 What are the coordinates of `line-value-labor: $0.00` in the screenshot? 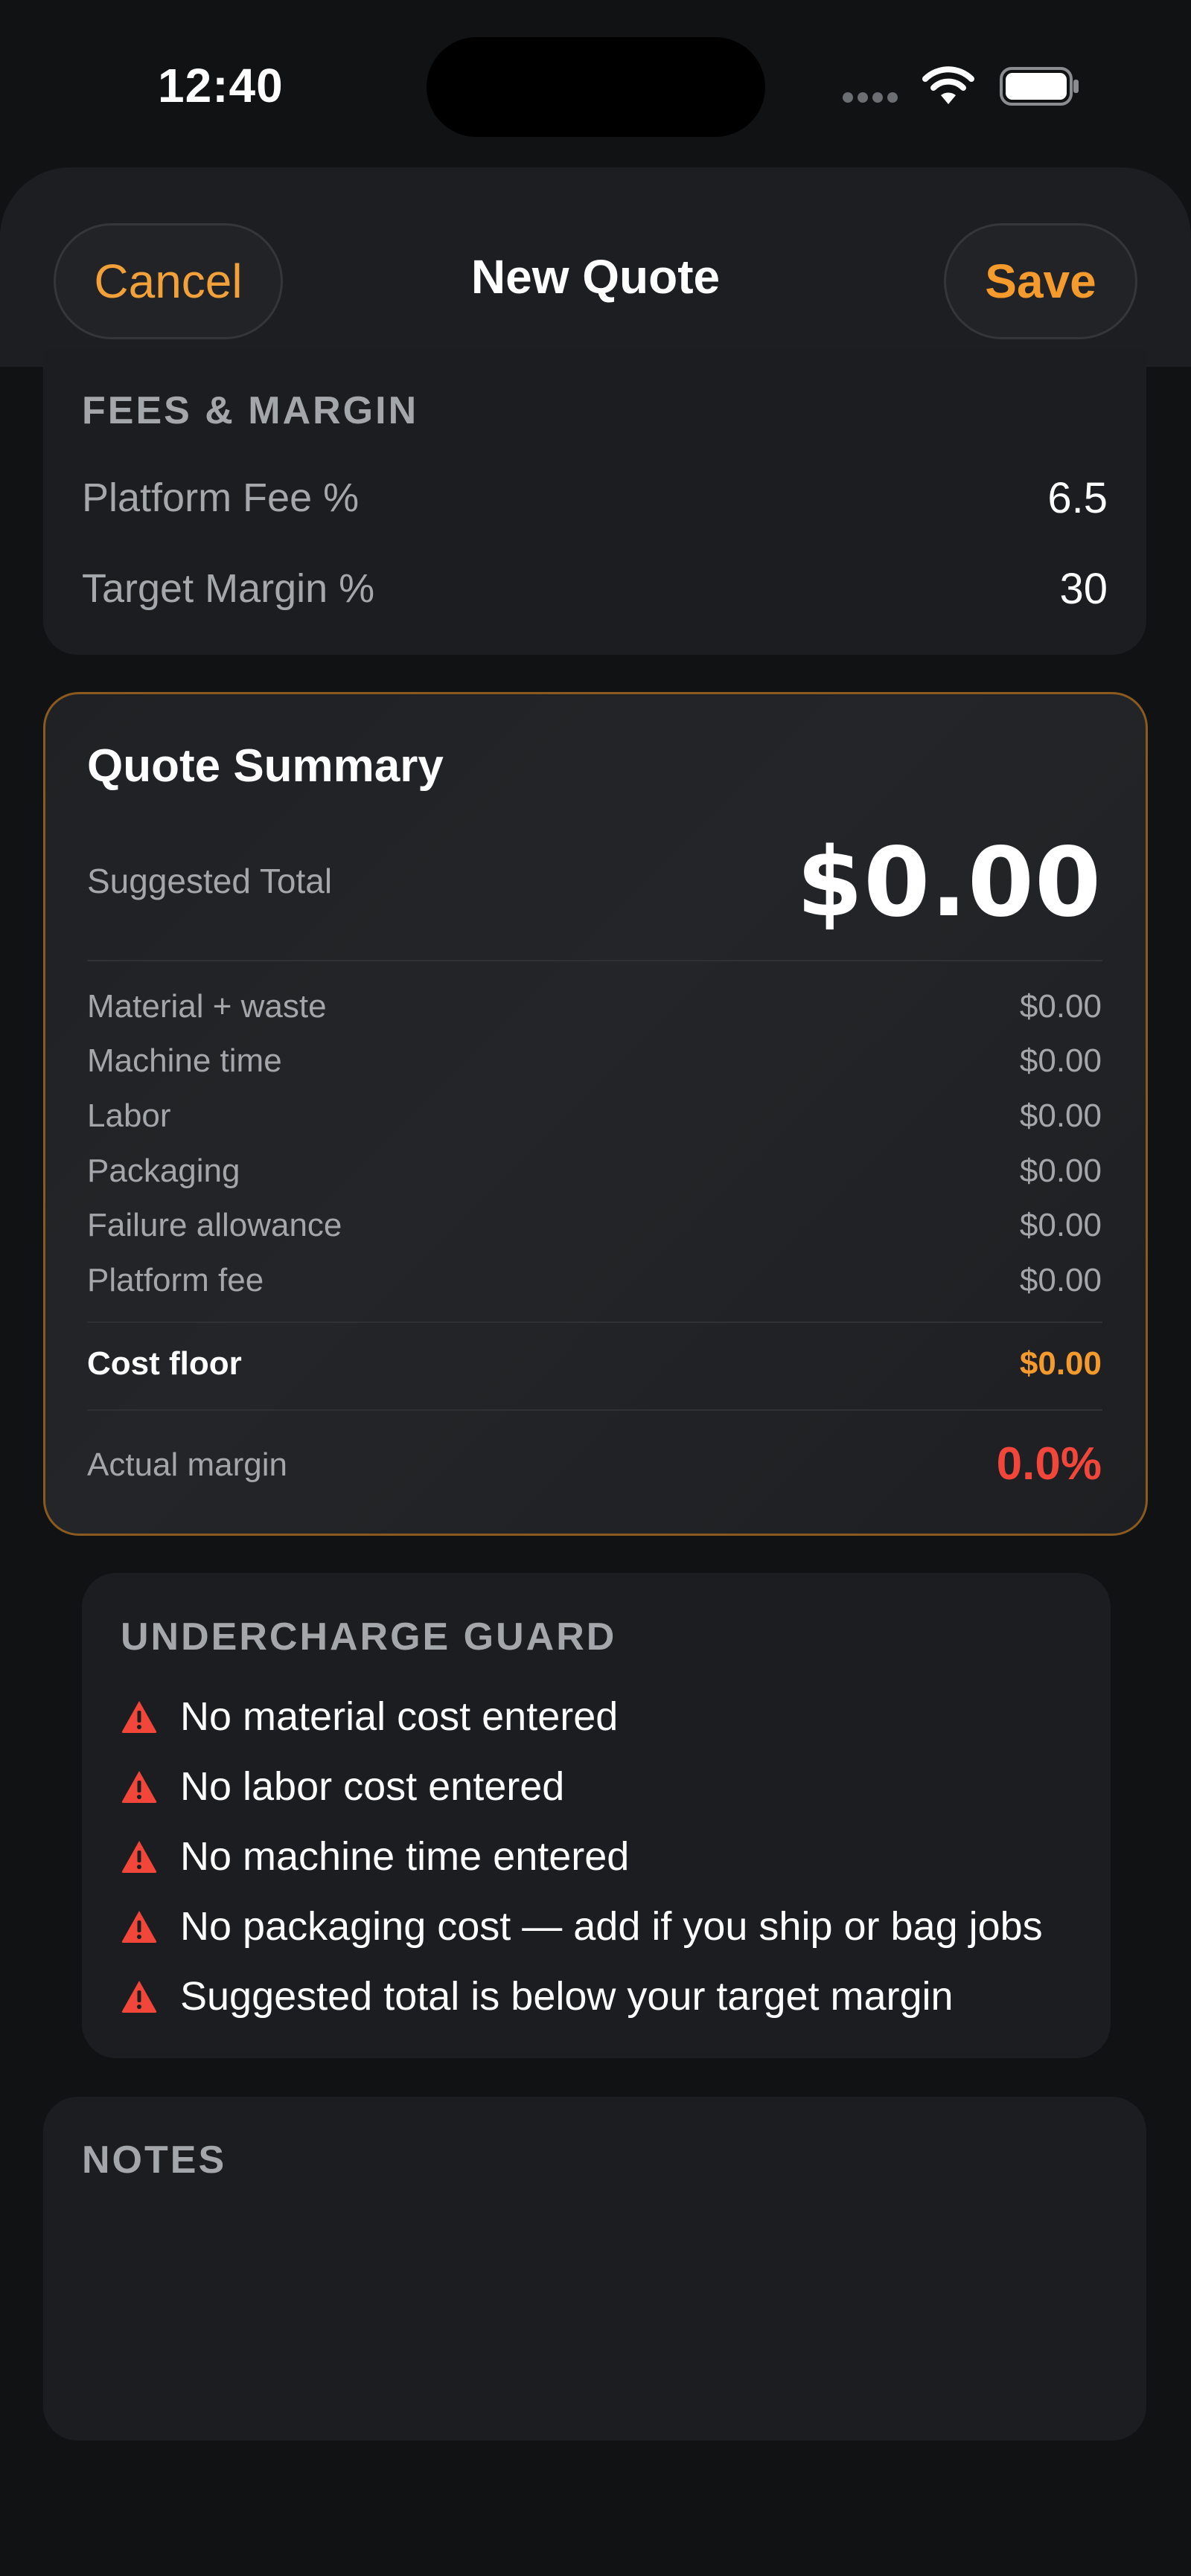 It's located at (1060, 1116).